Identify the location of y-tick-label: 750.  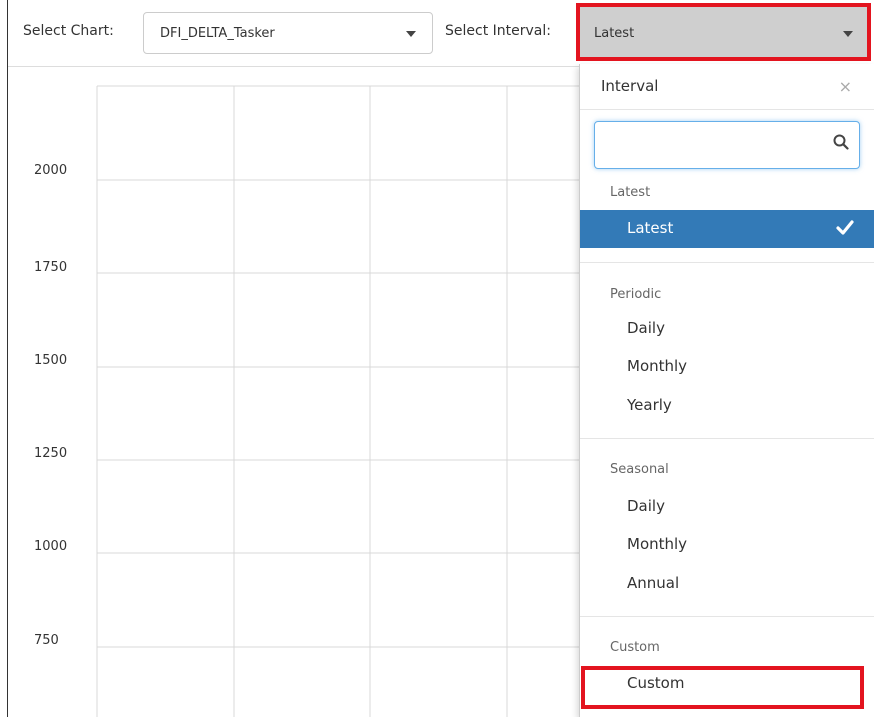
(46, 640).